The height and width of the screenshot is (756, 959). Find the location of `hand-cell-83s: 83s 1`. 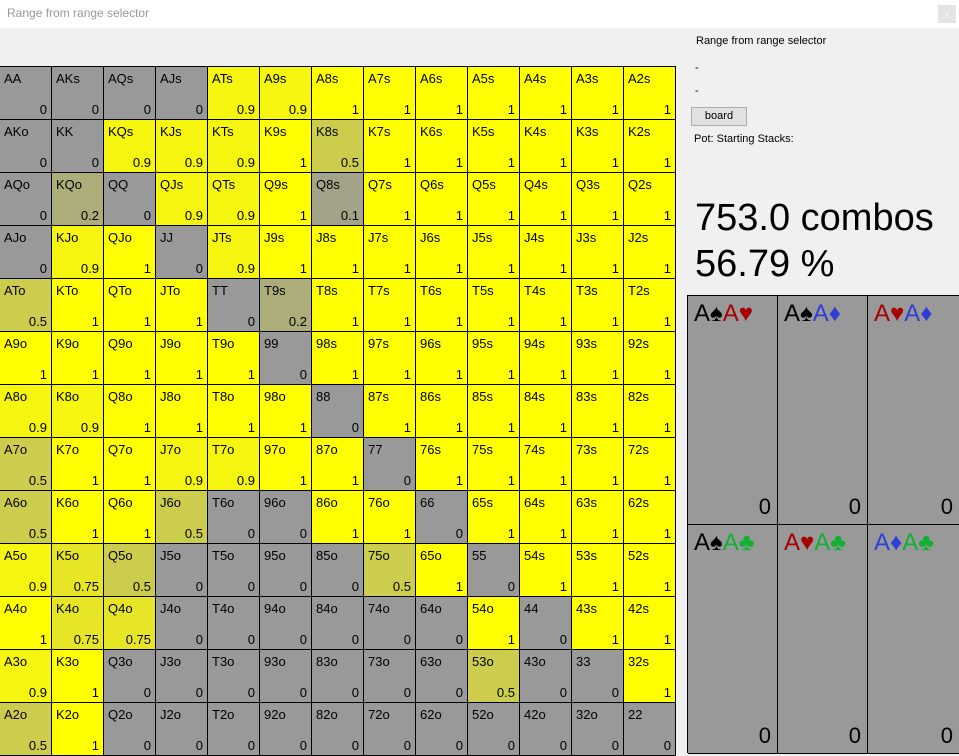

hand-cell-83s: 83s 1 is located at coordinates (598, 411).